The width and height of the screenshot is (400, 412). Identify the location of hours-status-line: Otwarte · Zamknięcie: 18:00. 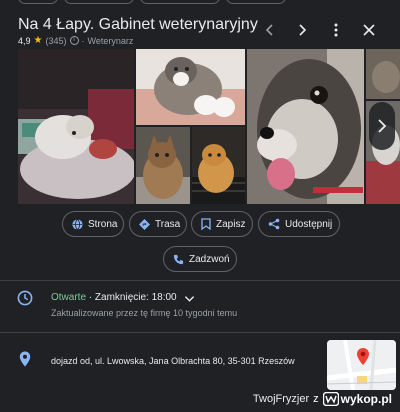
(114, 297).